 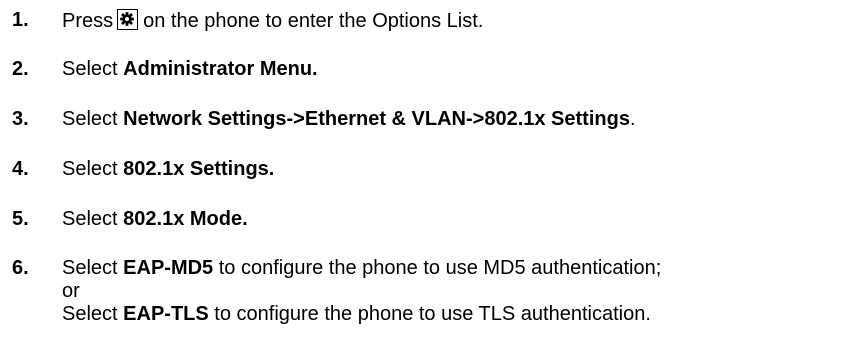 What do you see at coordinates (88, 21) in the screenshot?
I see `step-text-before: Press` at bounding box center [88, 21].